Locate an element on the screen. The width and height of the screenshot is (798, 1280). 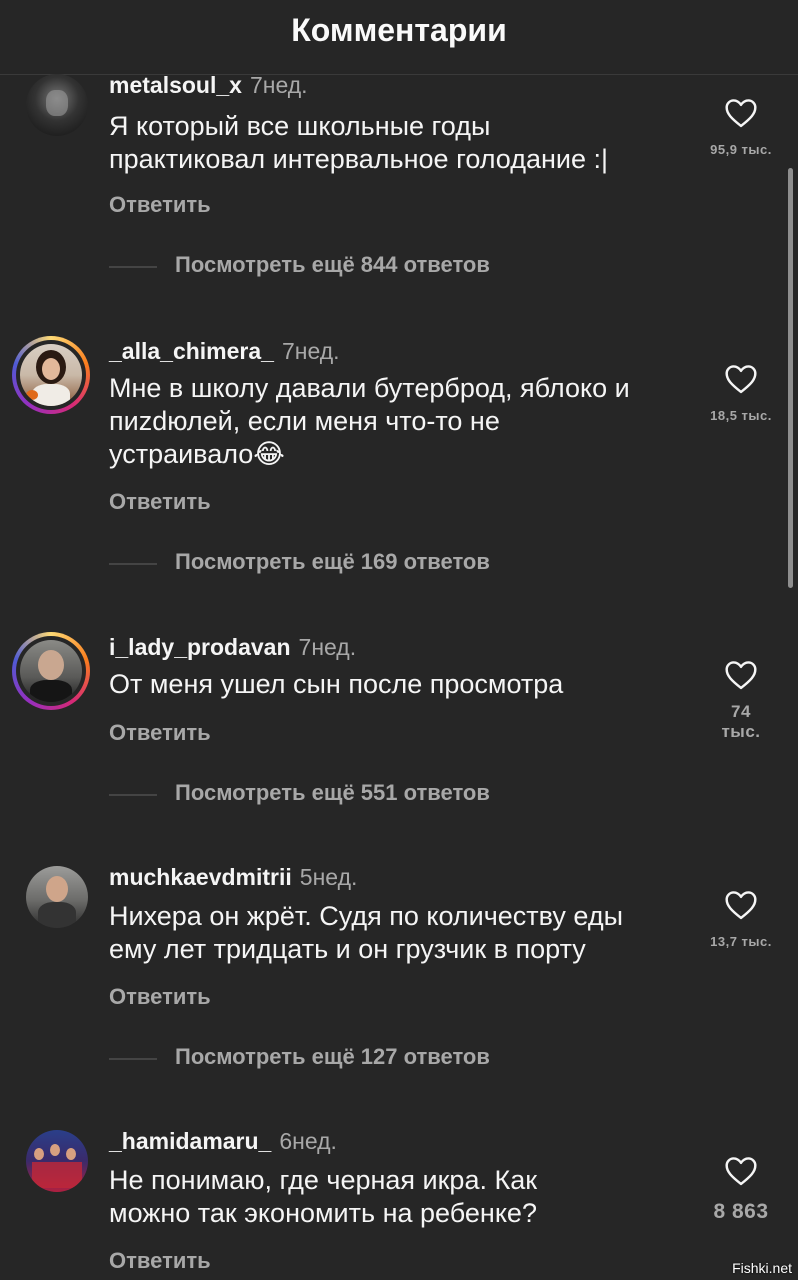
comment-text-line: устраивало😂 is located at coordinates (197, 454).